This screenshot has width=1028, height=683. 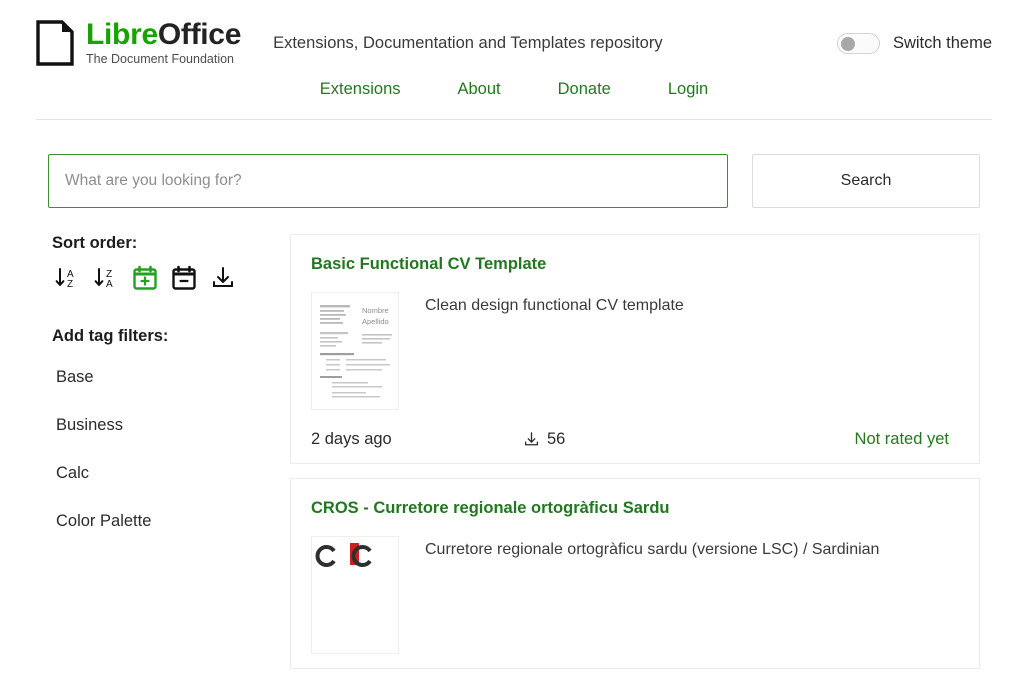 I want to click on logo-wordmark: LibreOffice, so click(x=163, y=35).